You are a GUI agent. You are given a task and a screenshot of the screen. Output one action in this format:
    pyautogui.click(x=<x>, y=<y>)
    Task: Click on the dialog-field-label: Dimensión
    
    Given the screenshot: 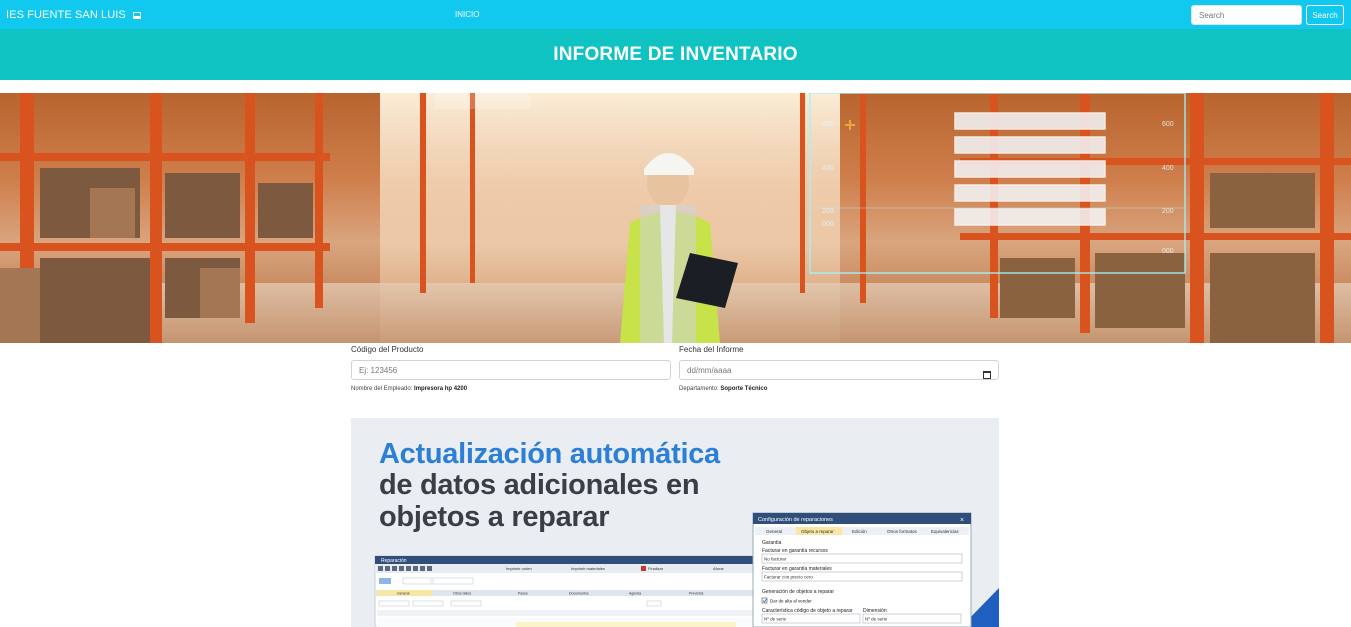 What is the action you would take?
    pyautogui.click(x=875, y=611)
    